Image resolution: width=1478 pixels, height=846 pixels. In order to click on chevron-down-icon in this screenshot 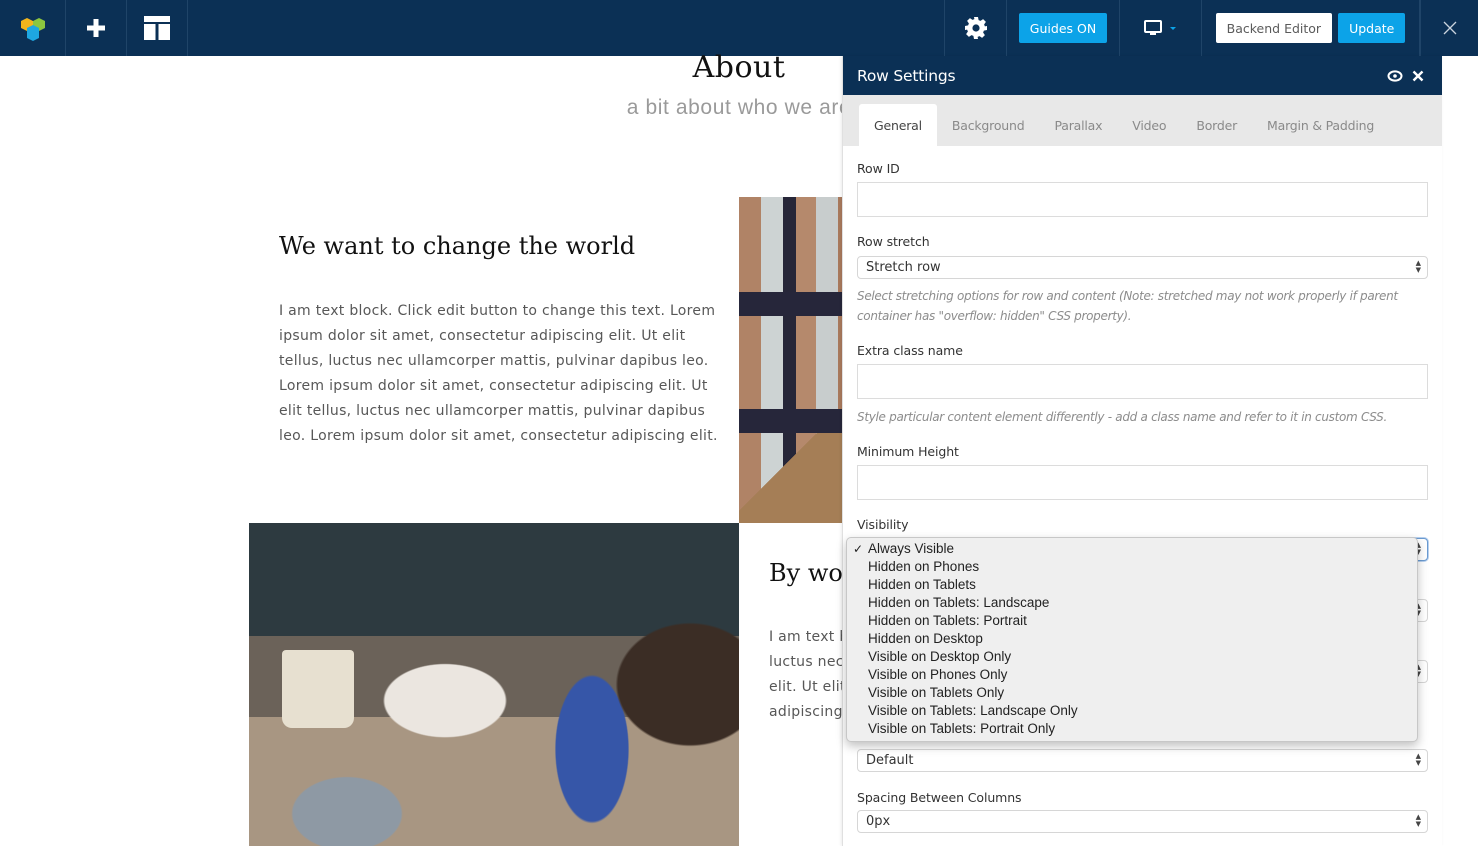, I will do `click(1172, 28)`.